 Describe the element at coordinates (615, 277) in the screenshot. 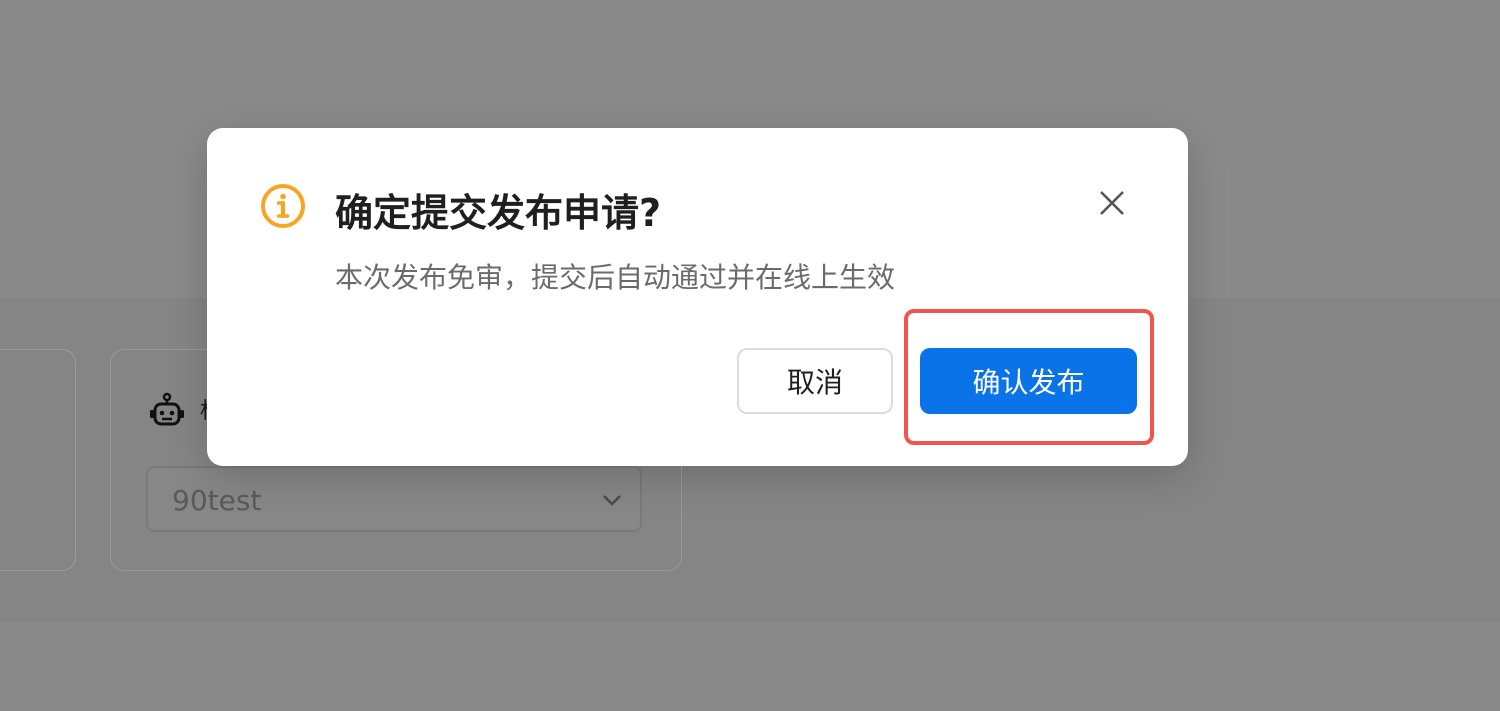

I see `dialog-description: 本次发布免审，提交后自动通过并在线上生效` at that location.